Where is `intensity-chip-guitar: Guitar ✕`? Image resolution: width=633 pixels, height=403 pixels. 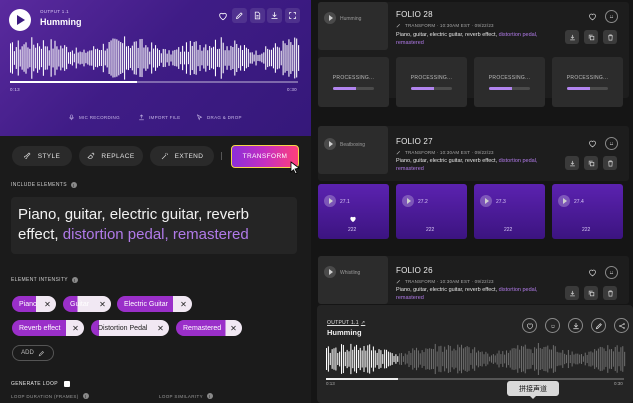
intensity-chip-guitar: Guitar ✕ is located at coordinates (87, 304).